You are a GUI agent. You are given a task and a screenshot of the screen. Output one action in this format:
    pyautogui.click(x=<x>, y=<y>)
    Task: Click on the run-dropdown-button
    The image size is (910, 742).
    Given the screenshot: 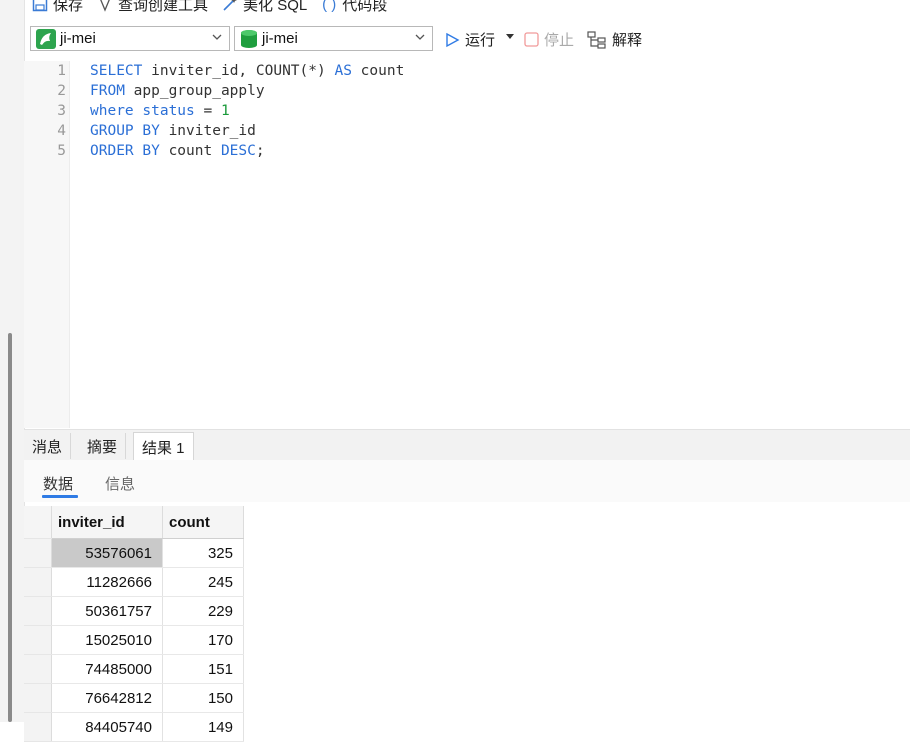 What is the action you would take?
    pyautogui.click(x=510, y=37)
    